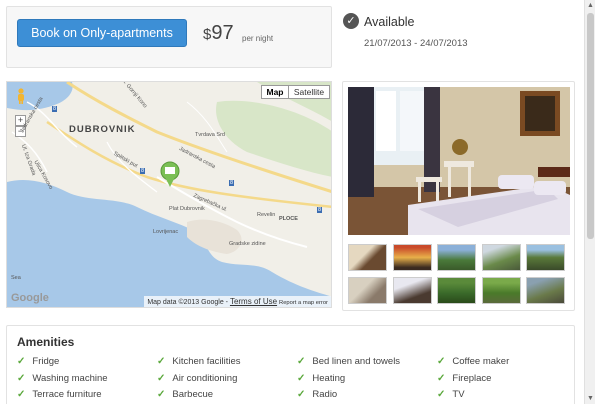 The width and height of the screenshot is (595, 404). What do you see at coordinates (458, 394) in the screenshot?
I see `amenity-label: TV` at bounding box center [458, 394].